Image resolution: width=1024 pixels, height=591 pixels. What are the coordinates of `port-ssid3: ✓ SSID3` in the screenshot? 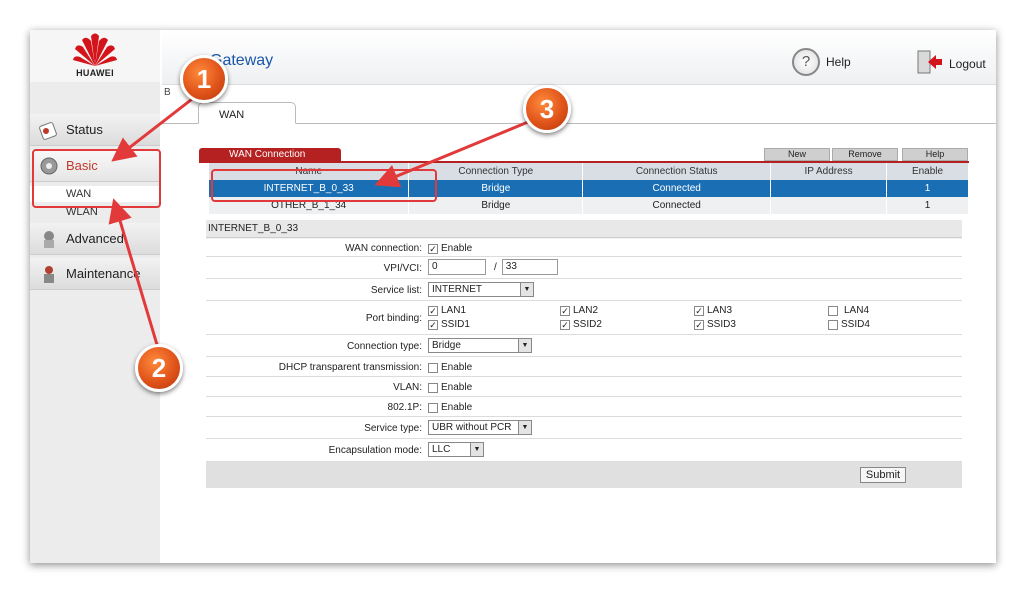 It's located at (715, 324).